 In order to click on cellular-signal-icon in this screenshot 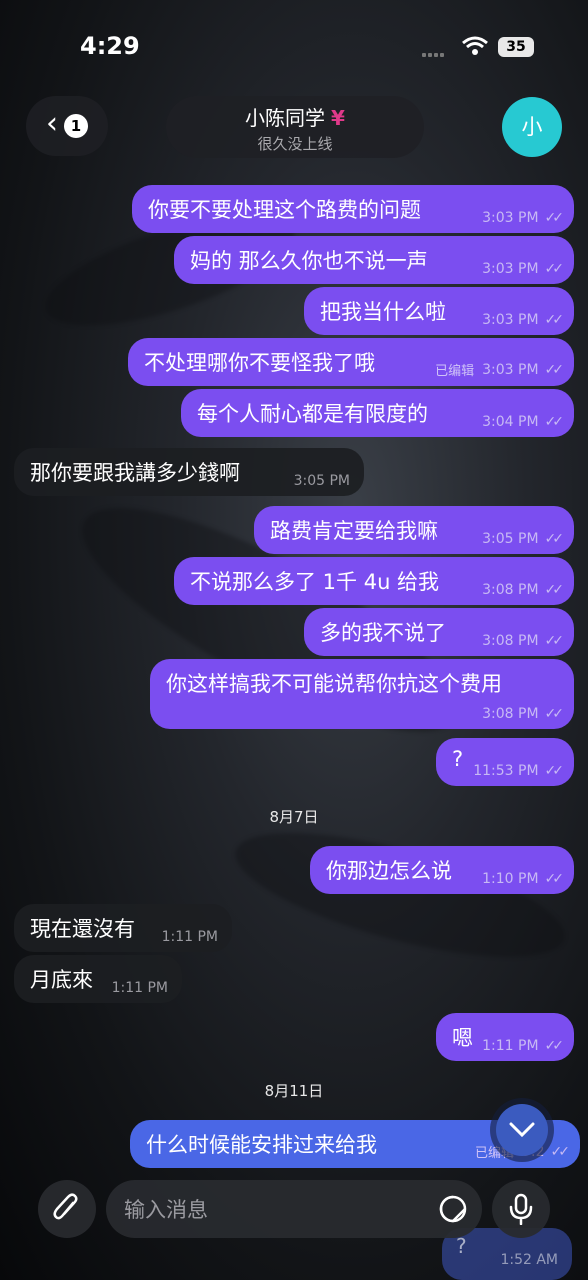, I will do `click(434, 51)`.